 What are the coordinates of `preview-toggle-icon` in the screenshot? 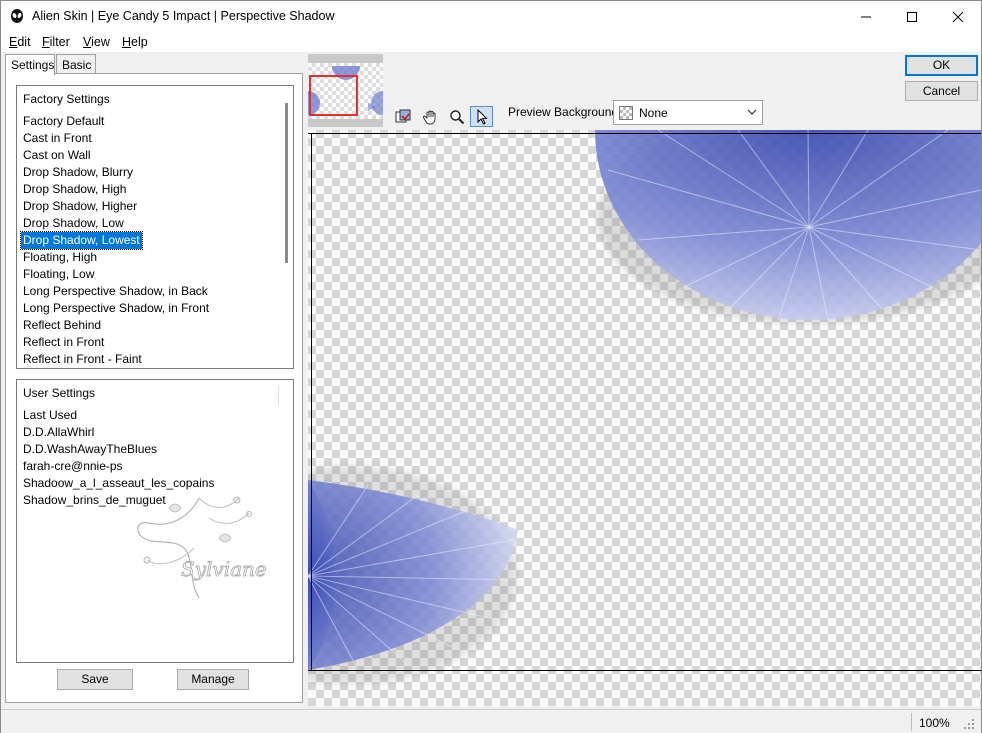 It's located at (402, 115).